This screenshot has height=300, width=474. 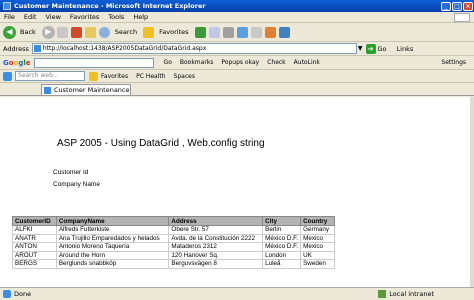 What do you see at coordinates (71, 172) in the screenshot?
I see `customer-id-label: Customer Id` at bounding box center [71, 172].